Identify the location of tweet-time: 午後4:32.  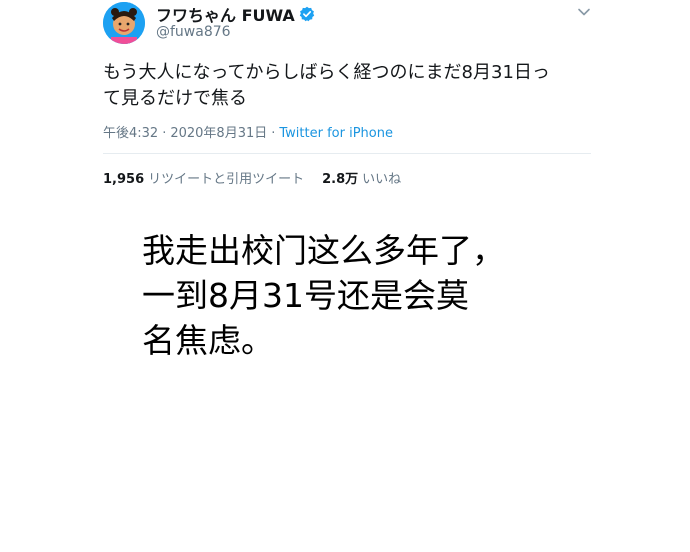
(130, 133).